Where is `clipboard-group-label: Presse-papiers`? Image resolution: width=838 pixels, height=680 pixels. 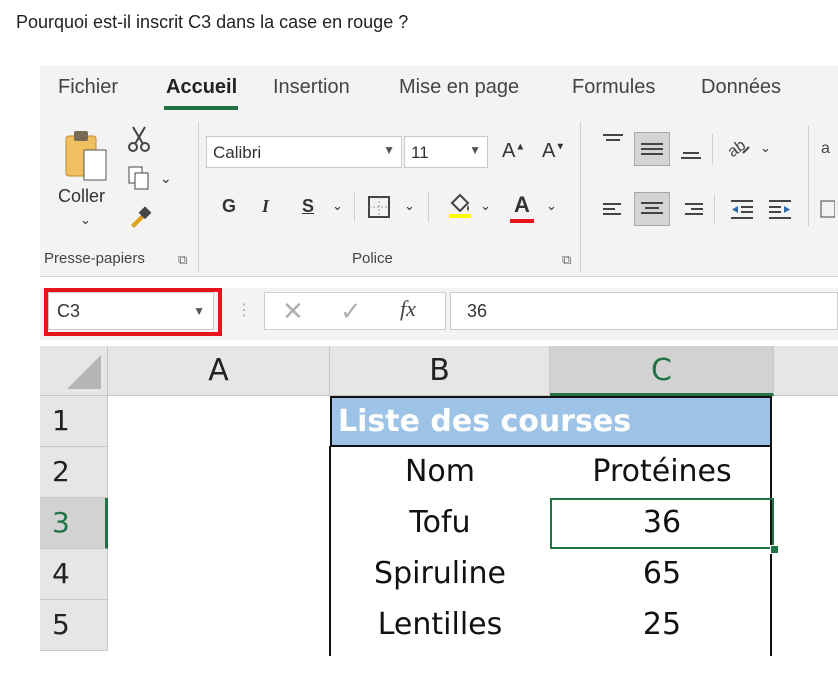 clipboard-group-label: Presse-papiers is located at coordinates (94, 258).